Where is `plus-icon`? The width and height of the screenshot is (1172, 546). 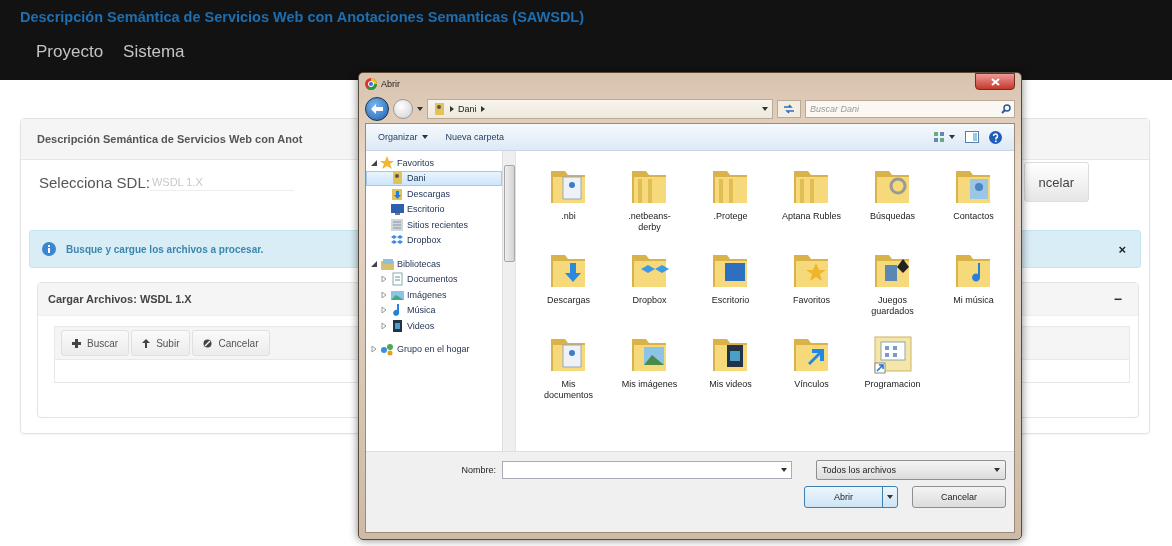
plus-icon is located at coordinates (76, 343).